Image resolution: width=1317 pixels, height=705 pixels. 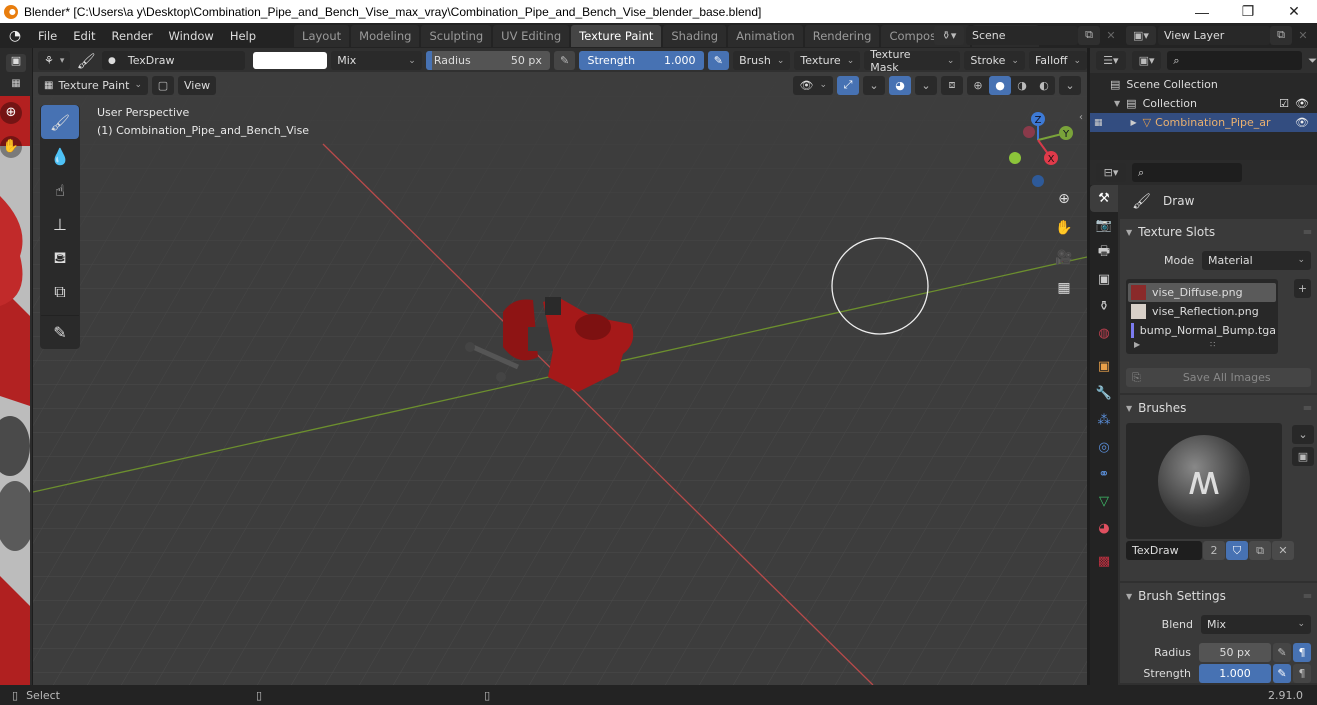 I want to click on duplicate-brush-icon: ⧉, so click(x=1260, y=550).